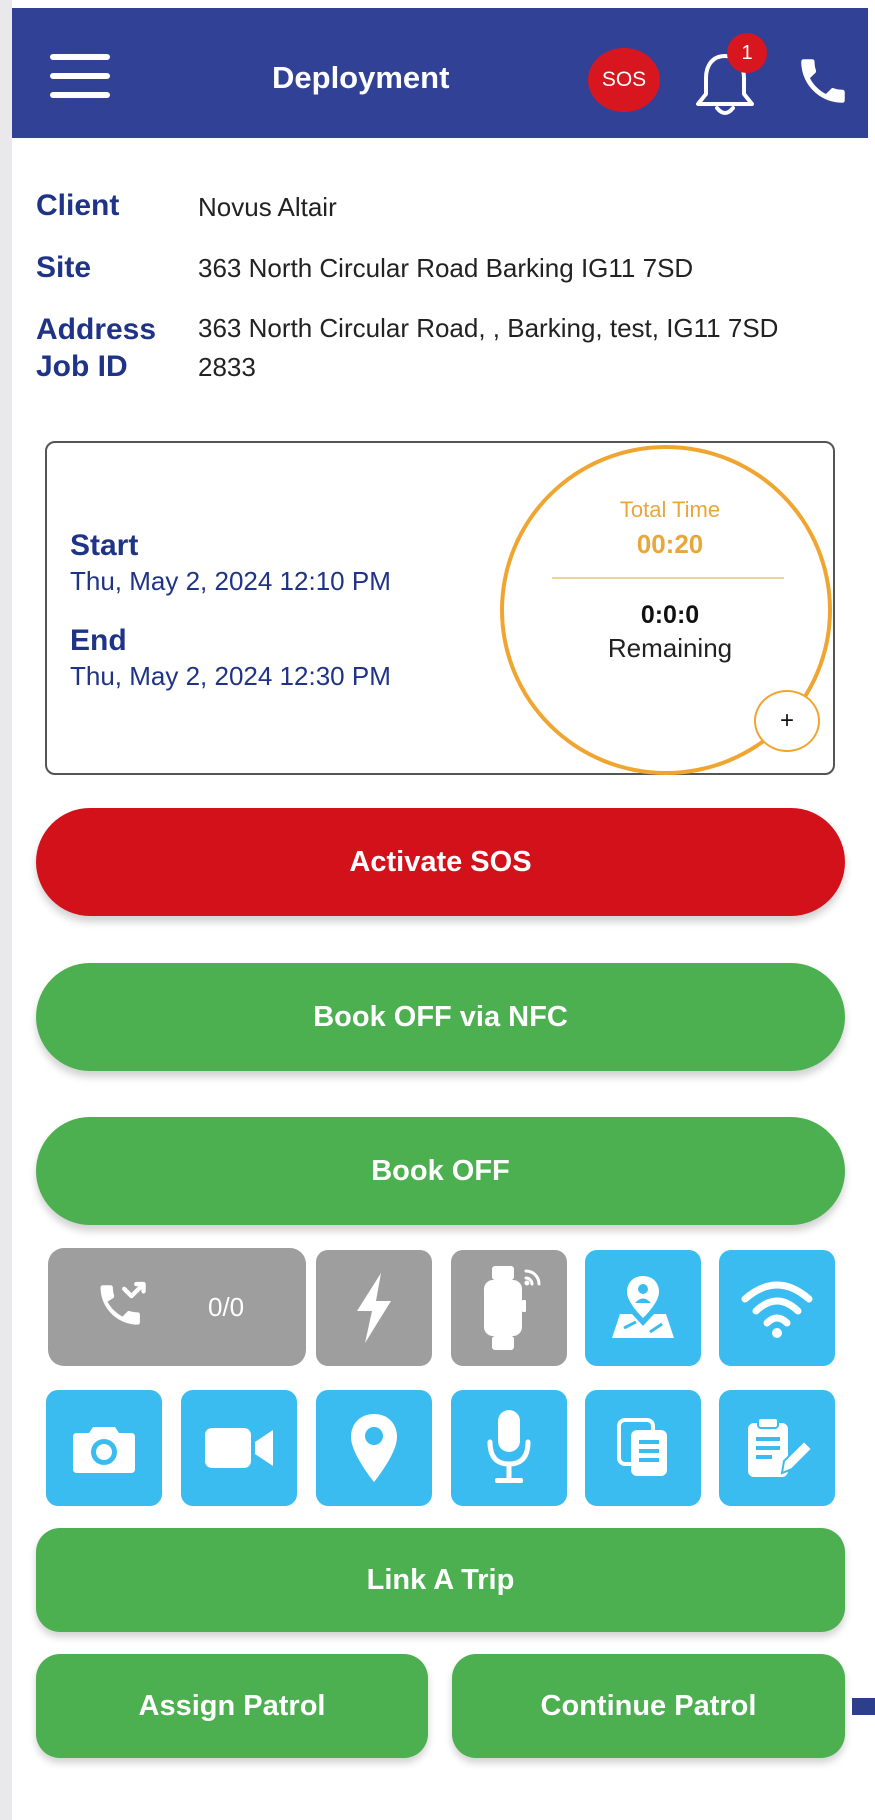  I want to click on site-value: 363 North Circular Road Barking IG11 7SD, so click(446, 268).